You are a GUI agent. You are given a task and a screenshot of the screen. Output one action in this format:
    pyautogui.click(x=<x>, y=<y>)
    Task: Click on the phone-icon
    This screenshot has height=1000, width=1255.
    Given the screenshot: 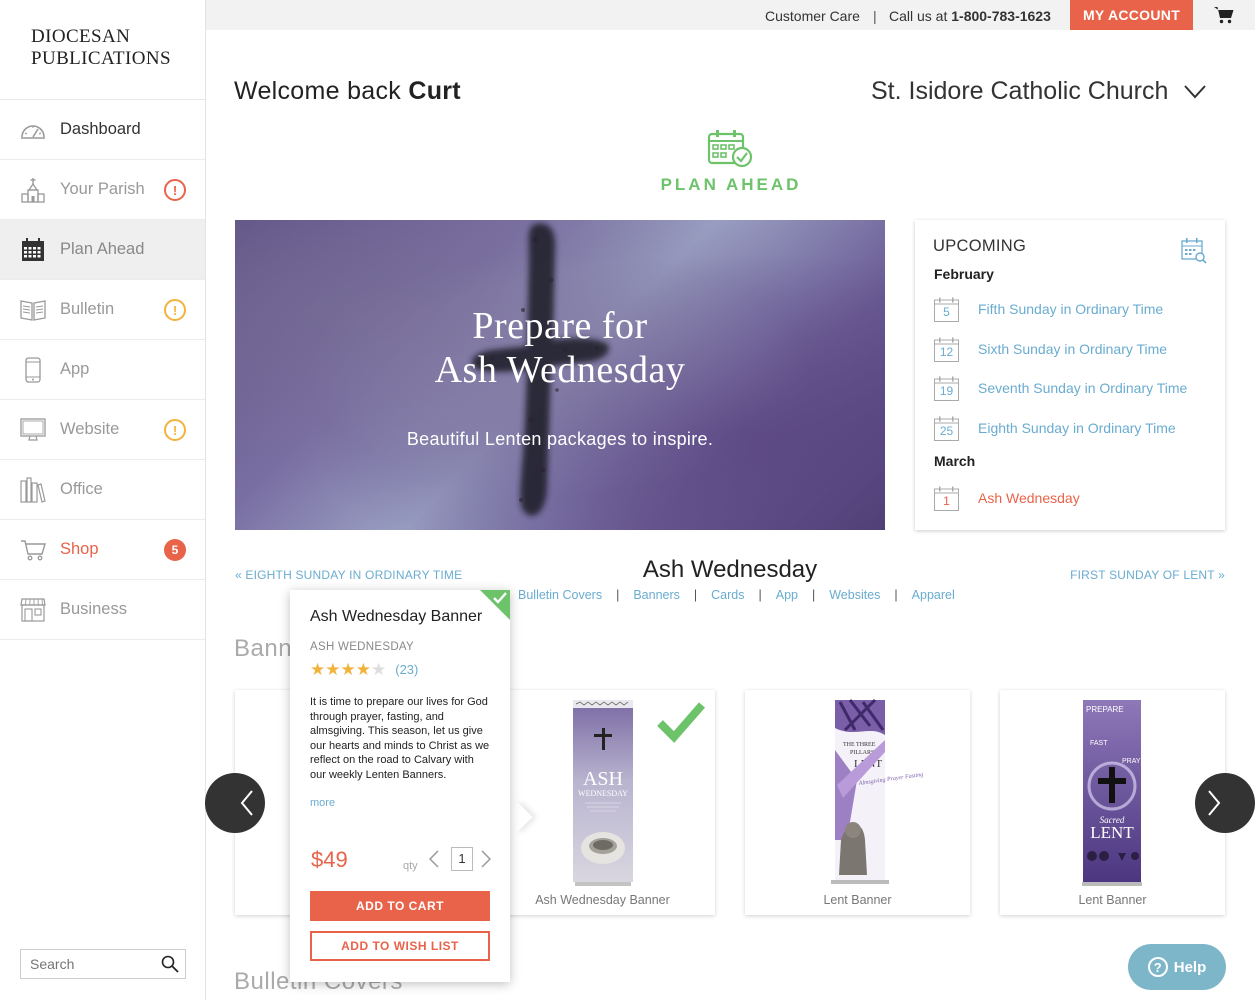 What is the action you would take?
    pyautogui.click(x=33, y=369)
    